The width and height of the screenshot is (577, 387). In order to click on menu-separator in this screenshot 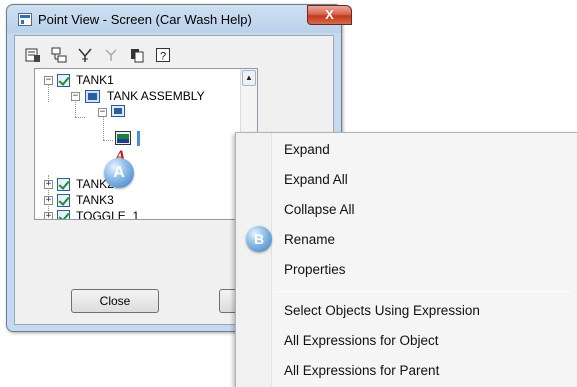, I will do `click(423, 291)`.